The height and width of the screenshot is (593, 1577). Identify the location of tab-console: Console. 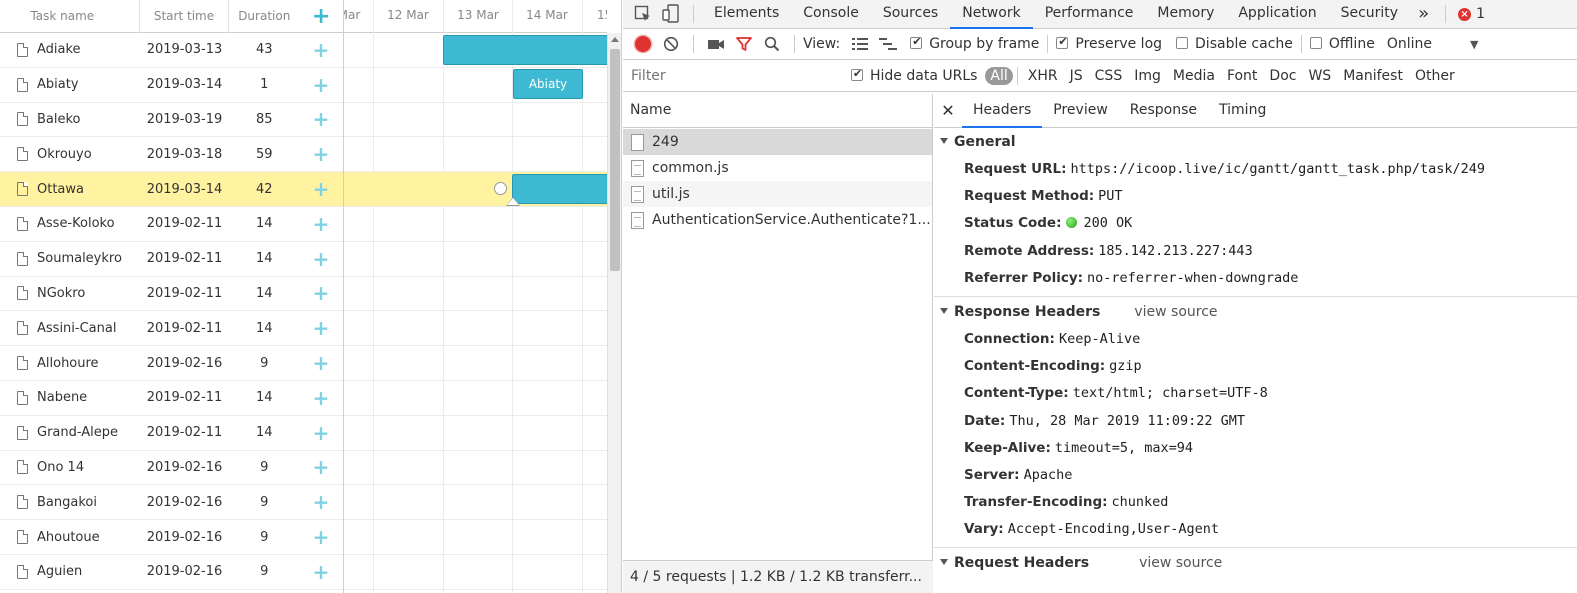
(831, 14).